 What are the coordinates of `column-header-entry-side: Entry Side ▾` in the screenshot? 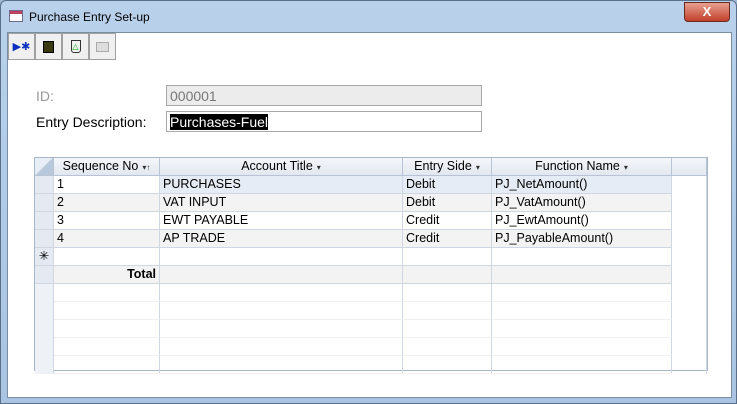 It's located at (447, 167).